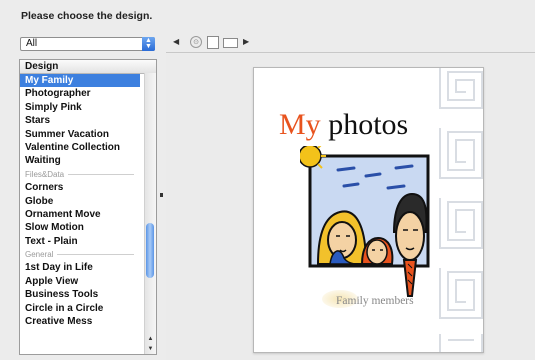  I want to click on list-item-label: Text - Plain, so click(51, 241).